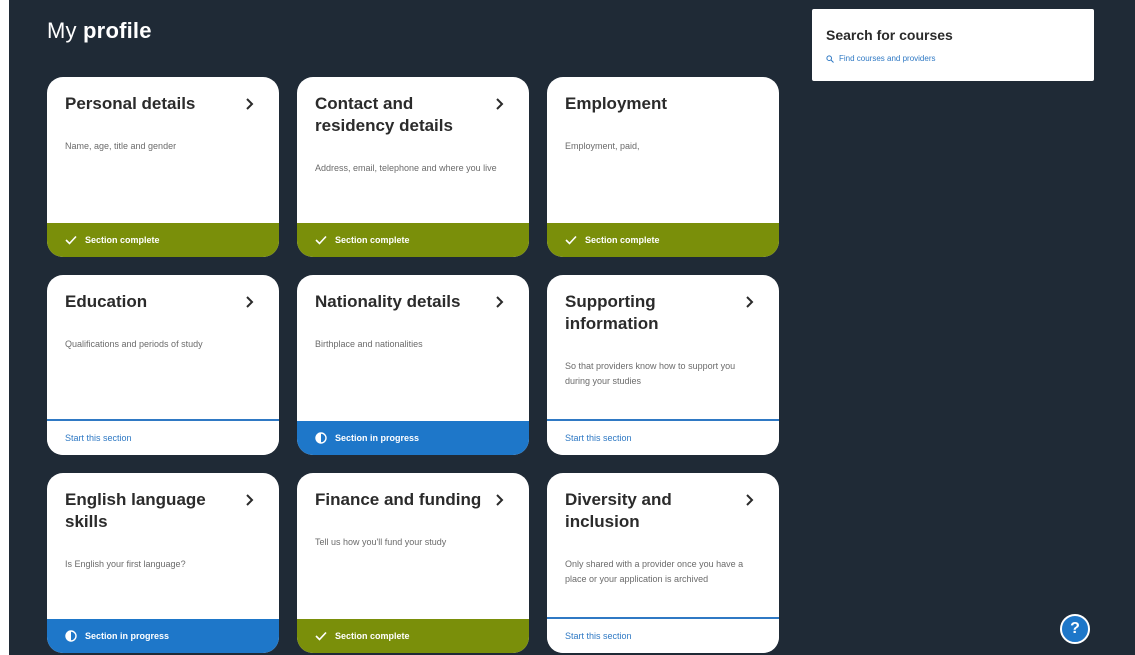 Image resolution: width=1135 pixels, height=655 pixels. I want to click on card-title: Personal details, so click(130, 103).